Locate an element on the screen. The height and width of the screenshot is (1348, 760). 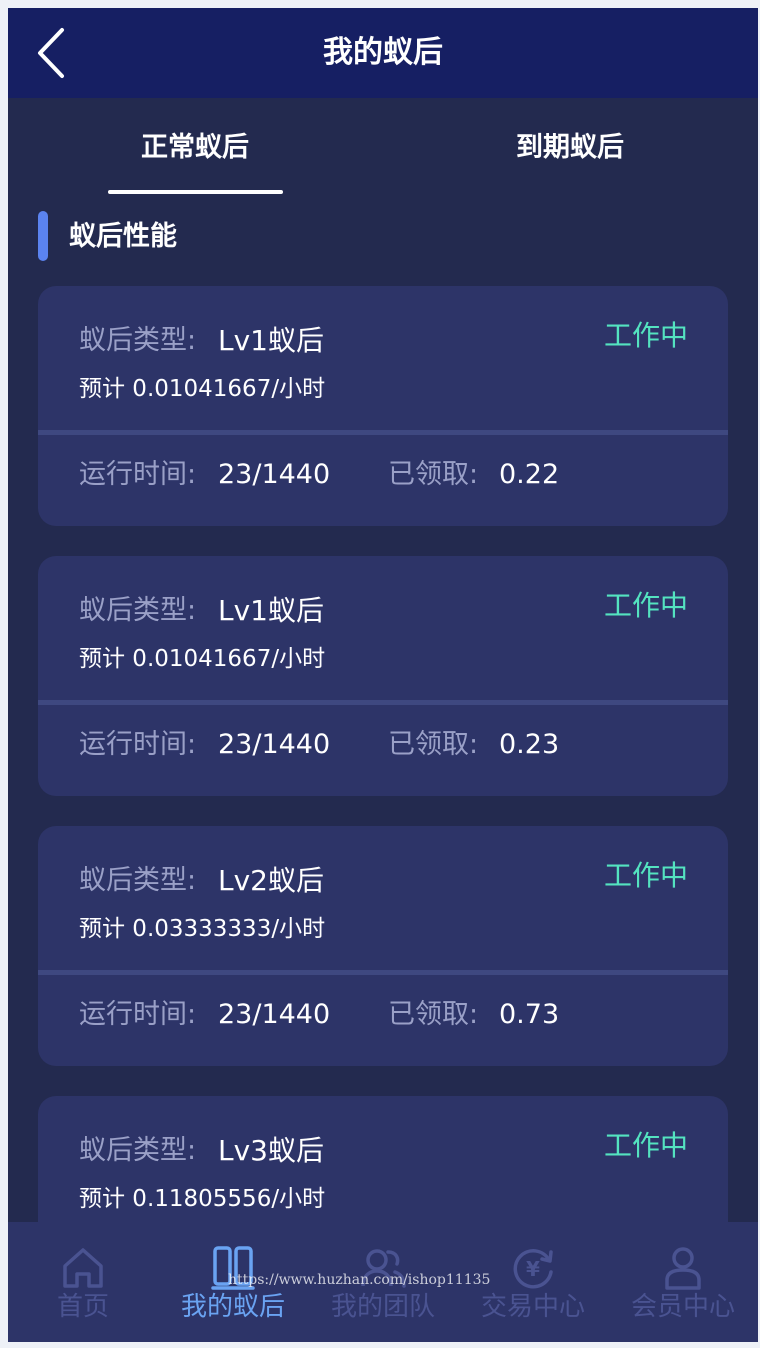
estimate-rate: 预计 0.11805556/小时 is located at coordinates (202, 1199).